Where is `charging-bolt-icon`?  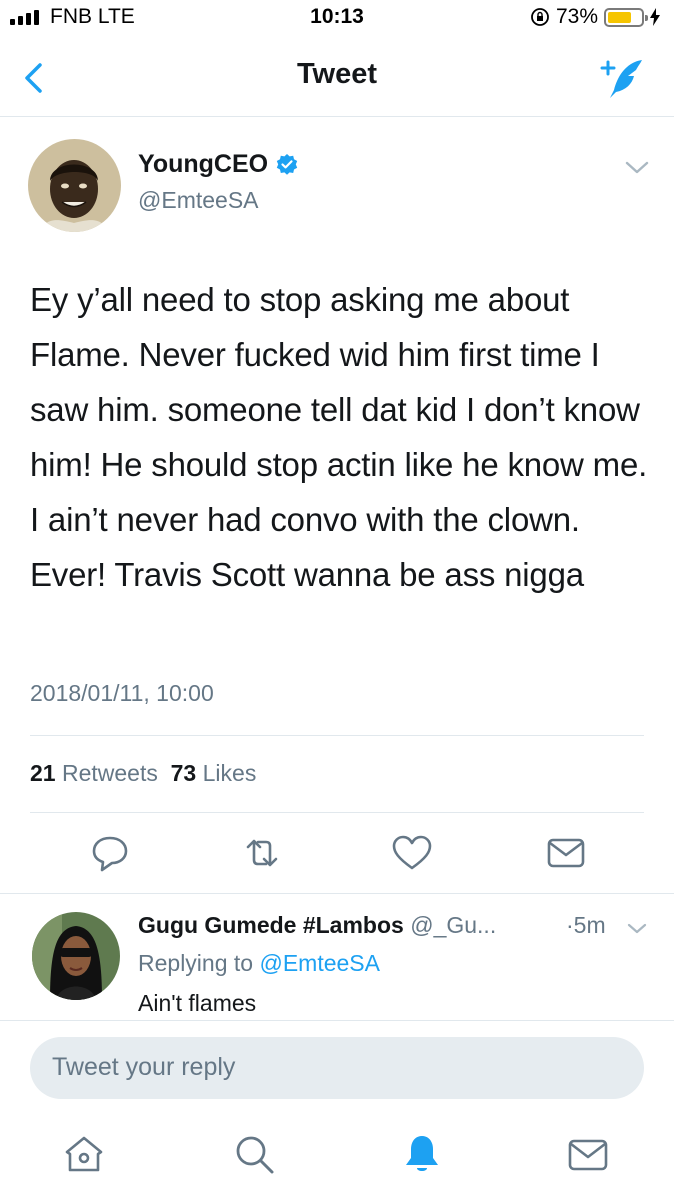 charging-bolt-icon is located at coordinates (655, 17).